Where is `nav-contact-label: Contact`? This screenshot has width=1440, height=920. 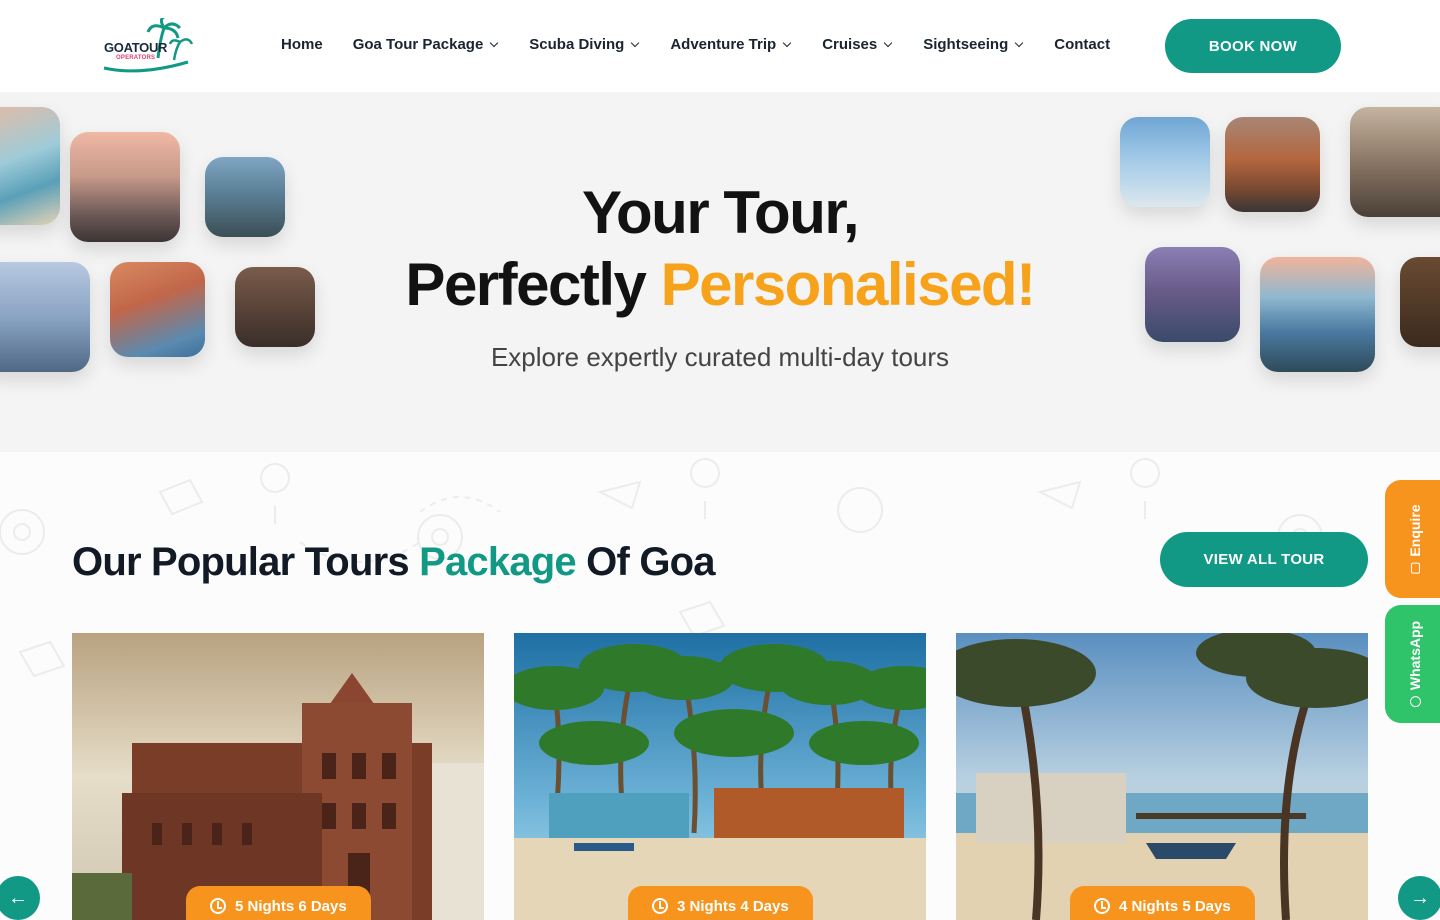
nav-contact-label: Contact is located at coordinates (1082, 44).